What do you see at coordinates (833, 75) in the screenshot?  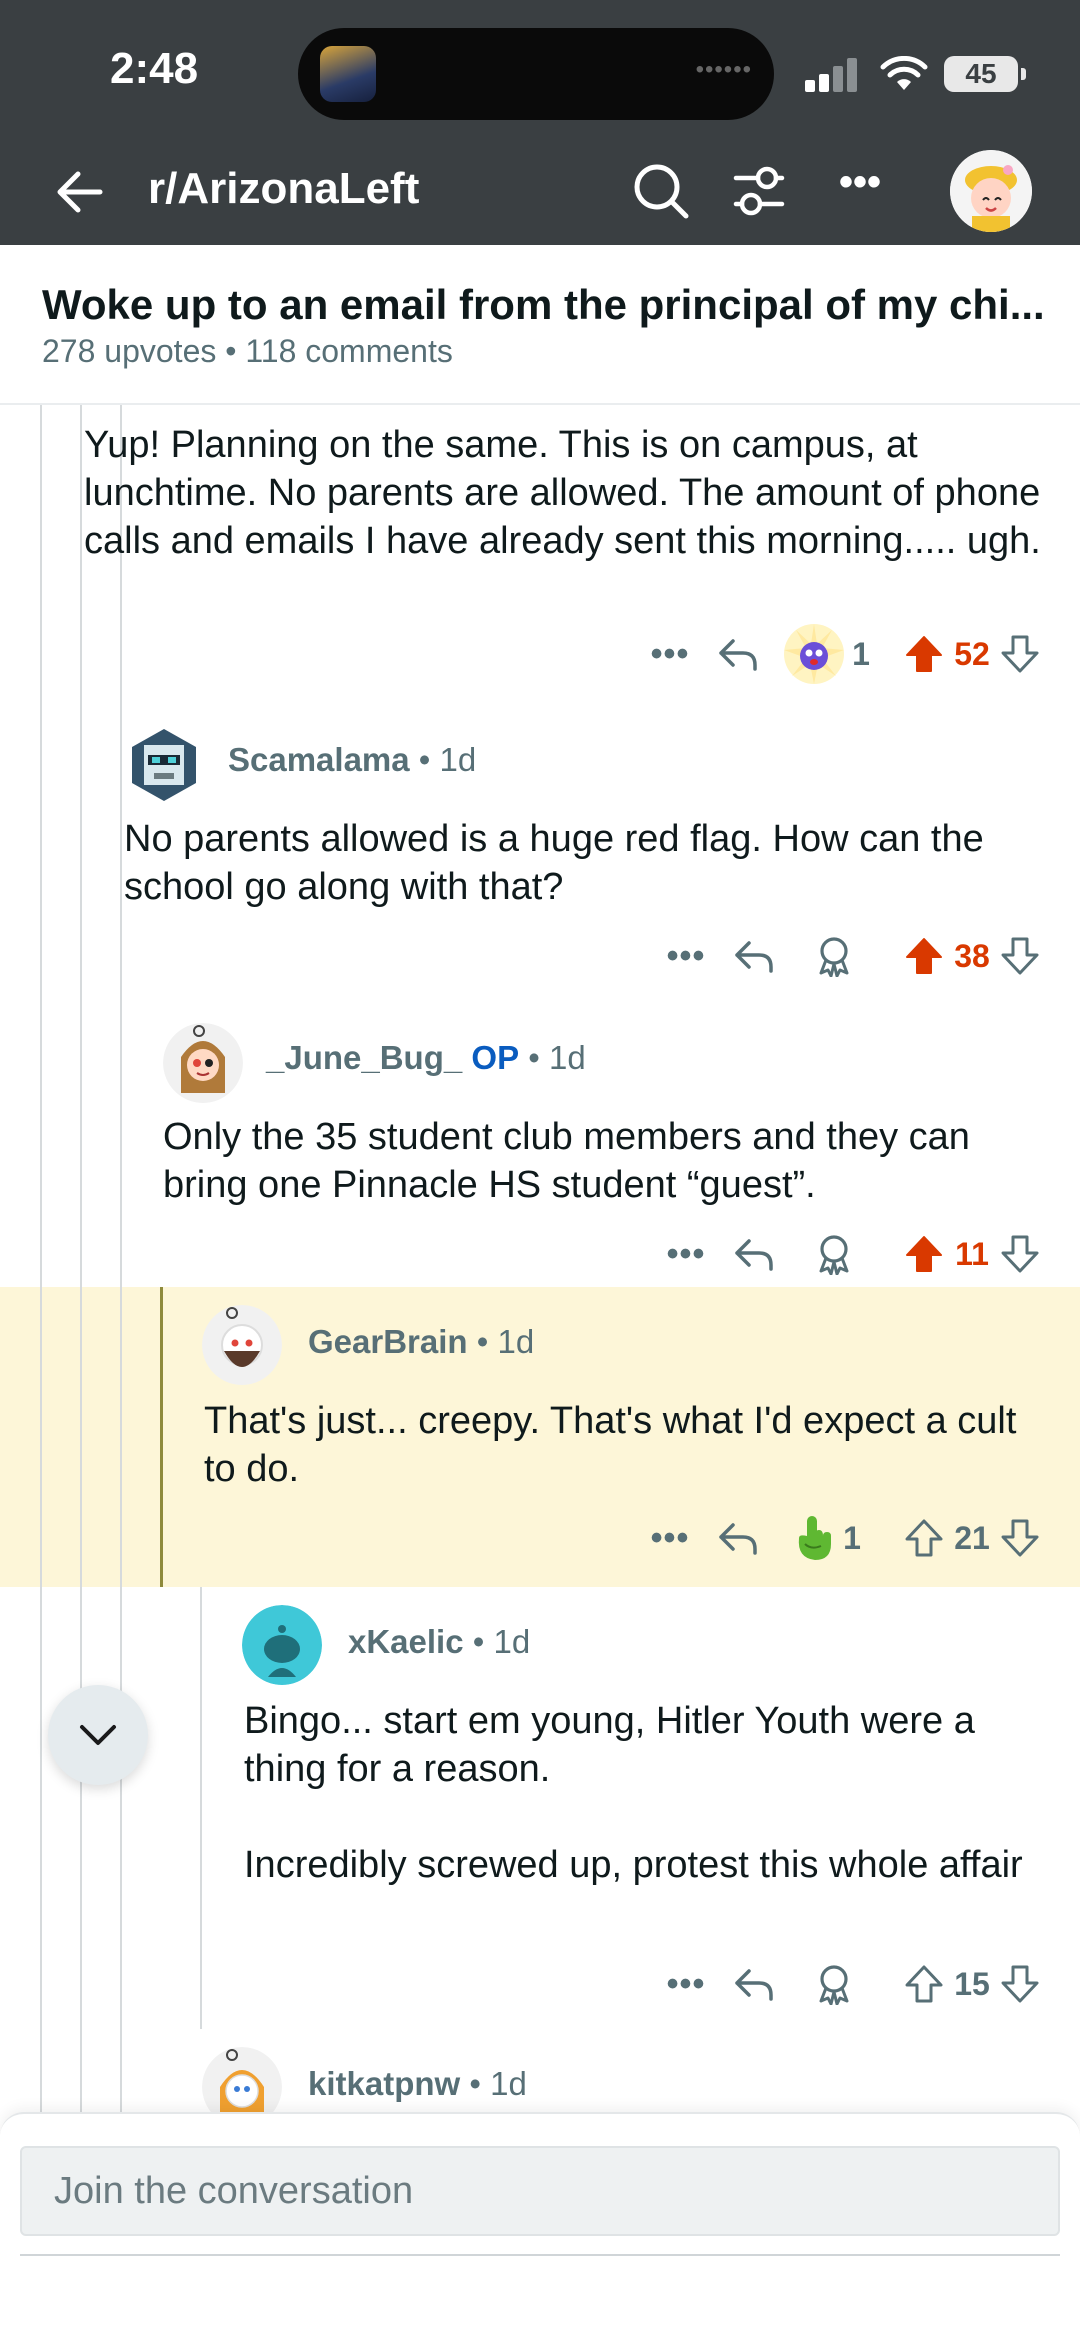 I see `cellular-signal-icon` at bounding box center [833, 75].